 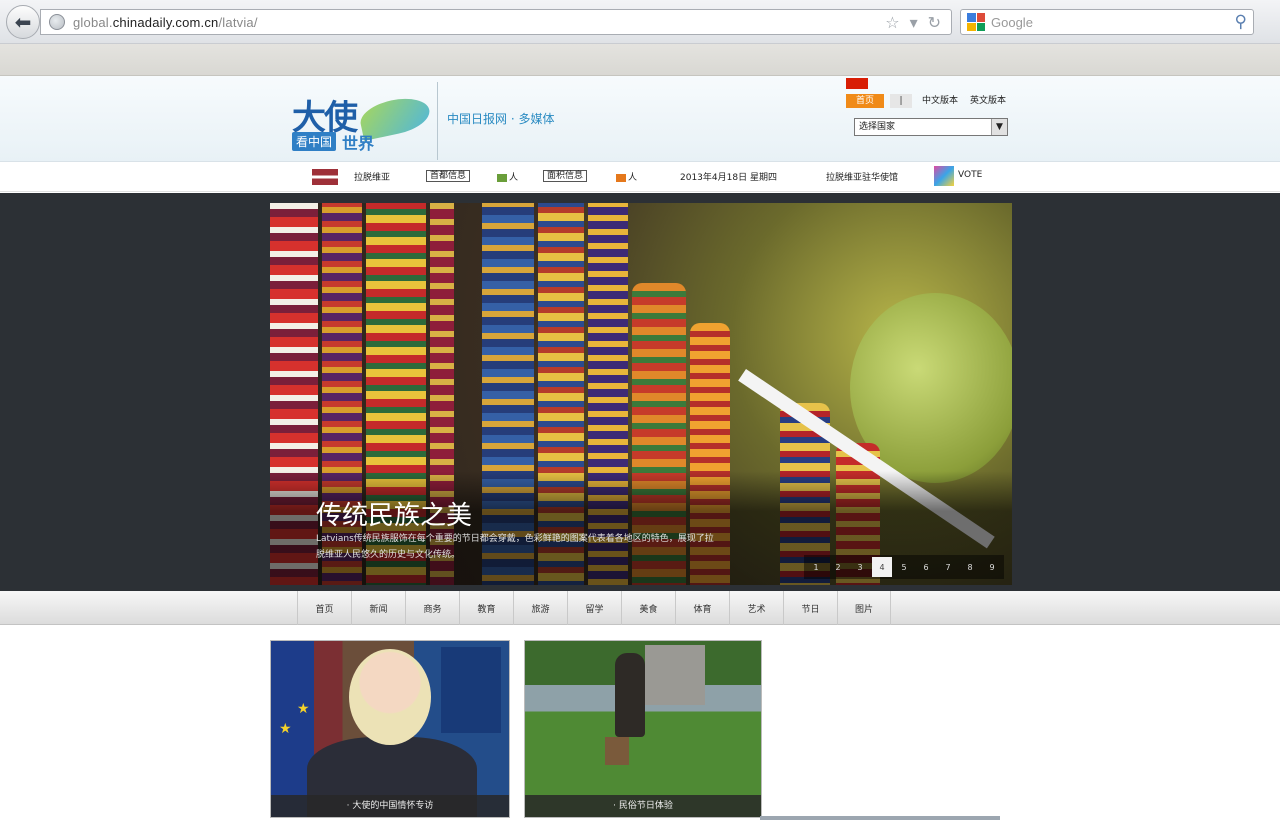 I want to click on nav-item: 美食, so click(x=648, y=608).